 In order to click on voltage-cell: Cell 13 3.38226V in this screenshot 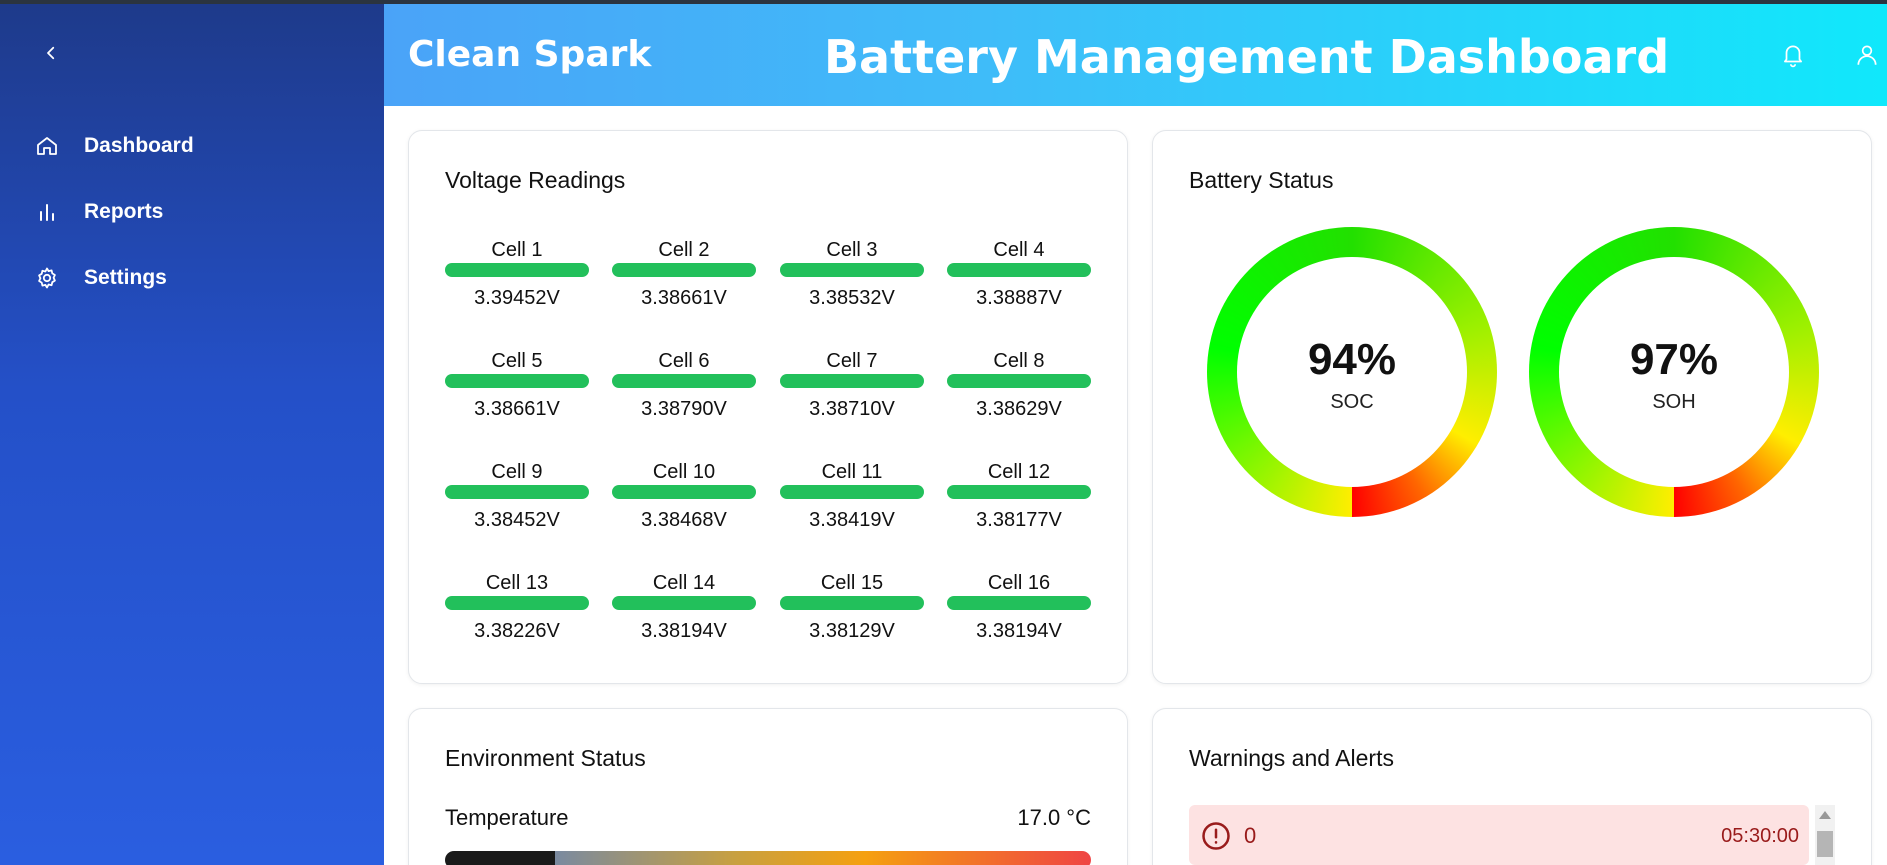, I will do `click(517, 607)`.